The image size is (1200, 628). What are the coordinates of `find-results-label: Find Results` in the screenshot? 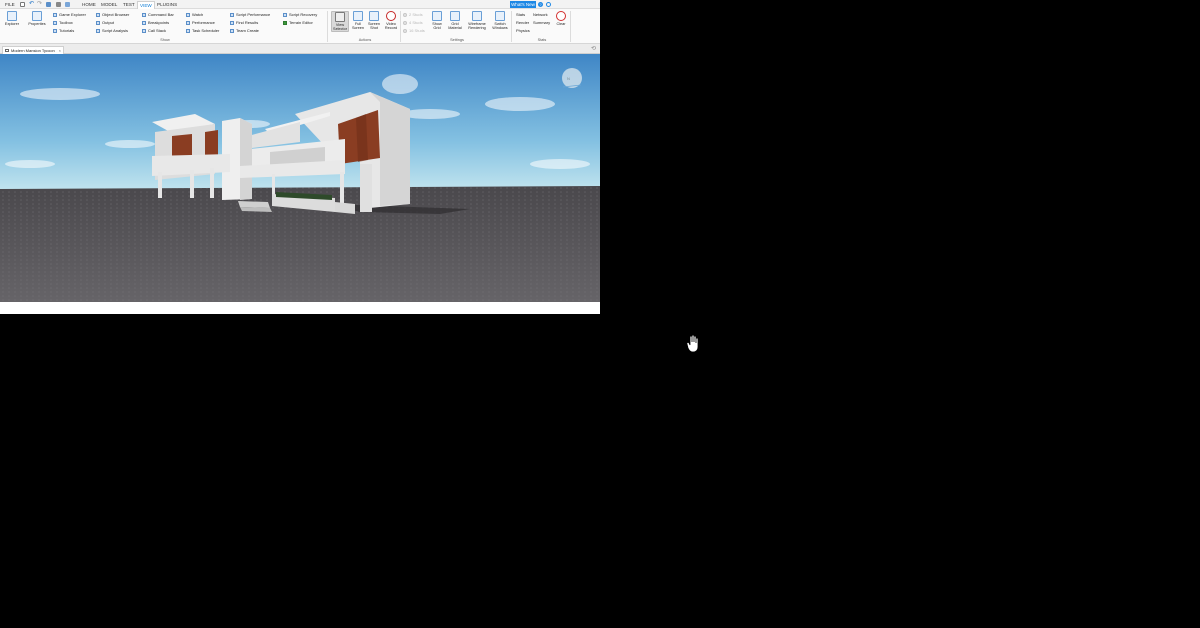 It's located at (247, 22).